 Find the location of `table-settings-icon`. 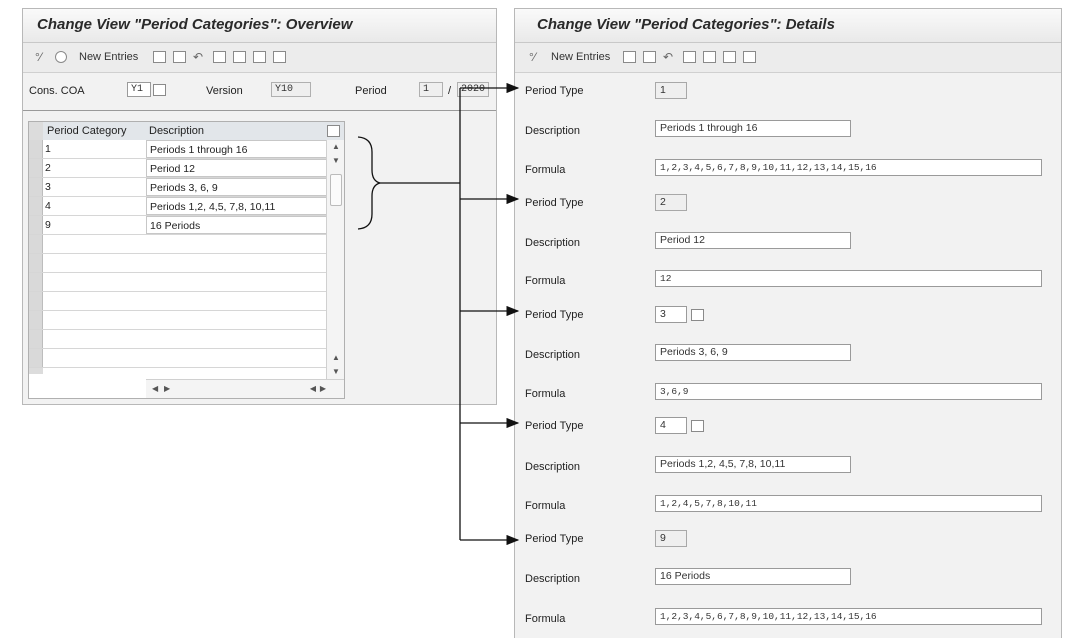

table-settings-icon is located at coordinates (333, 131).